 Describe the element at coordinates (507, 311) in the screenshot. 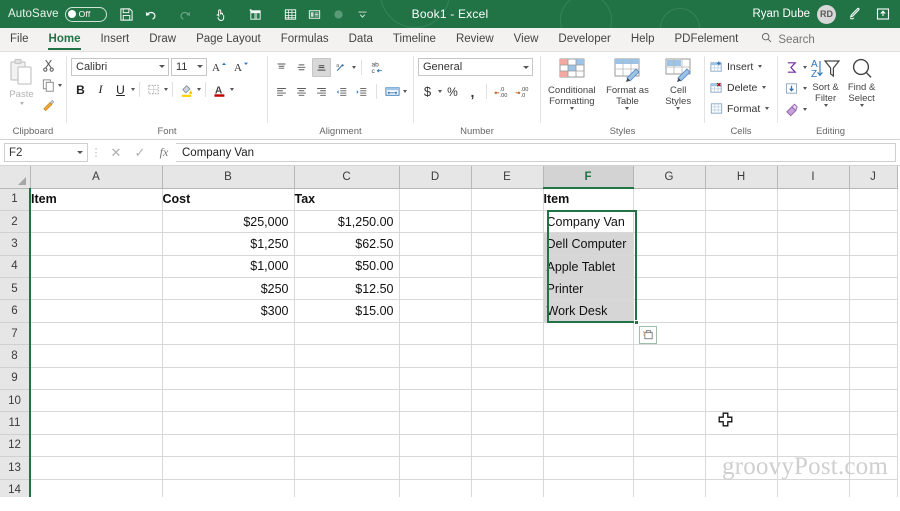

I see `cell-E6` at that location.